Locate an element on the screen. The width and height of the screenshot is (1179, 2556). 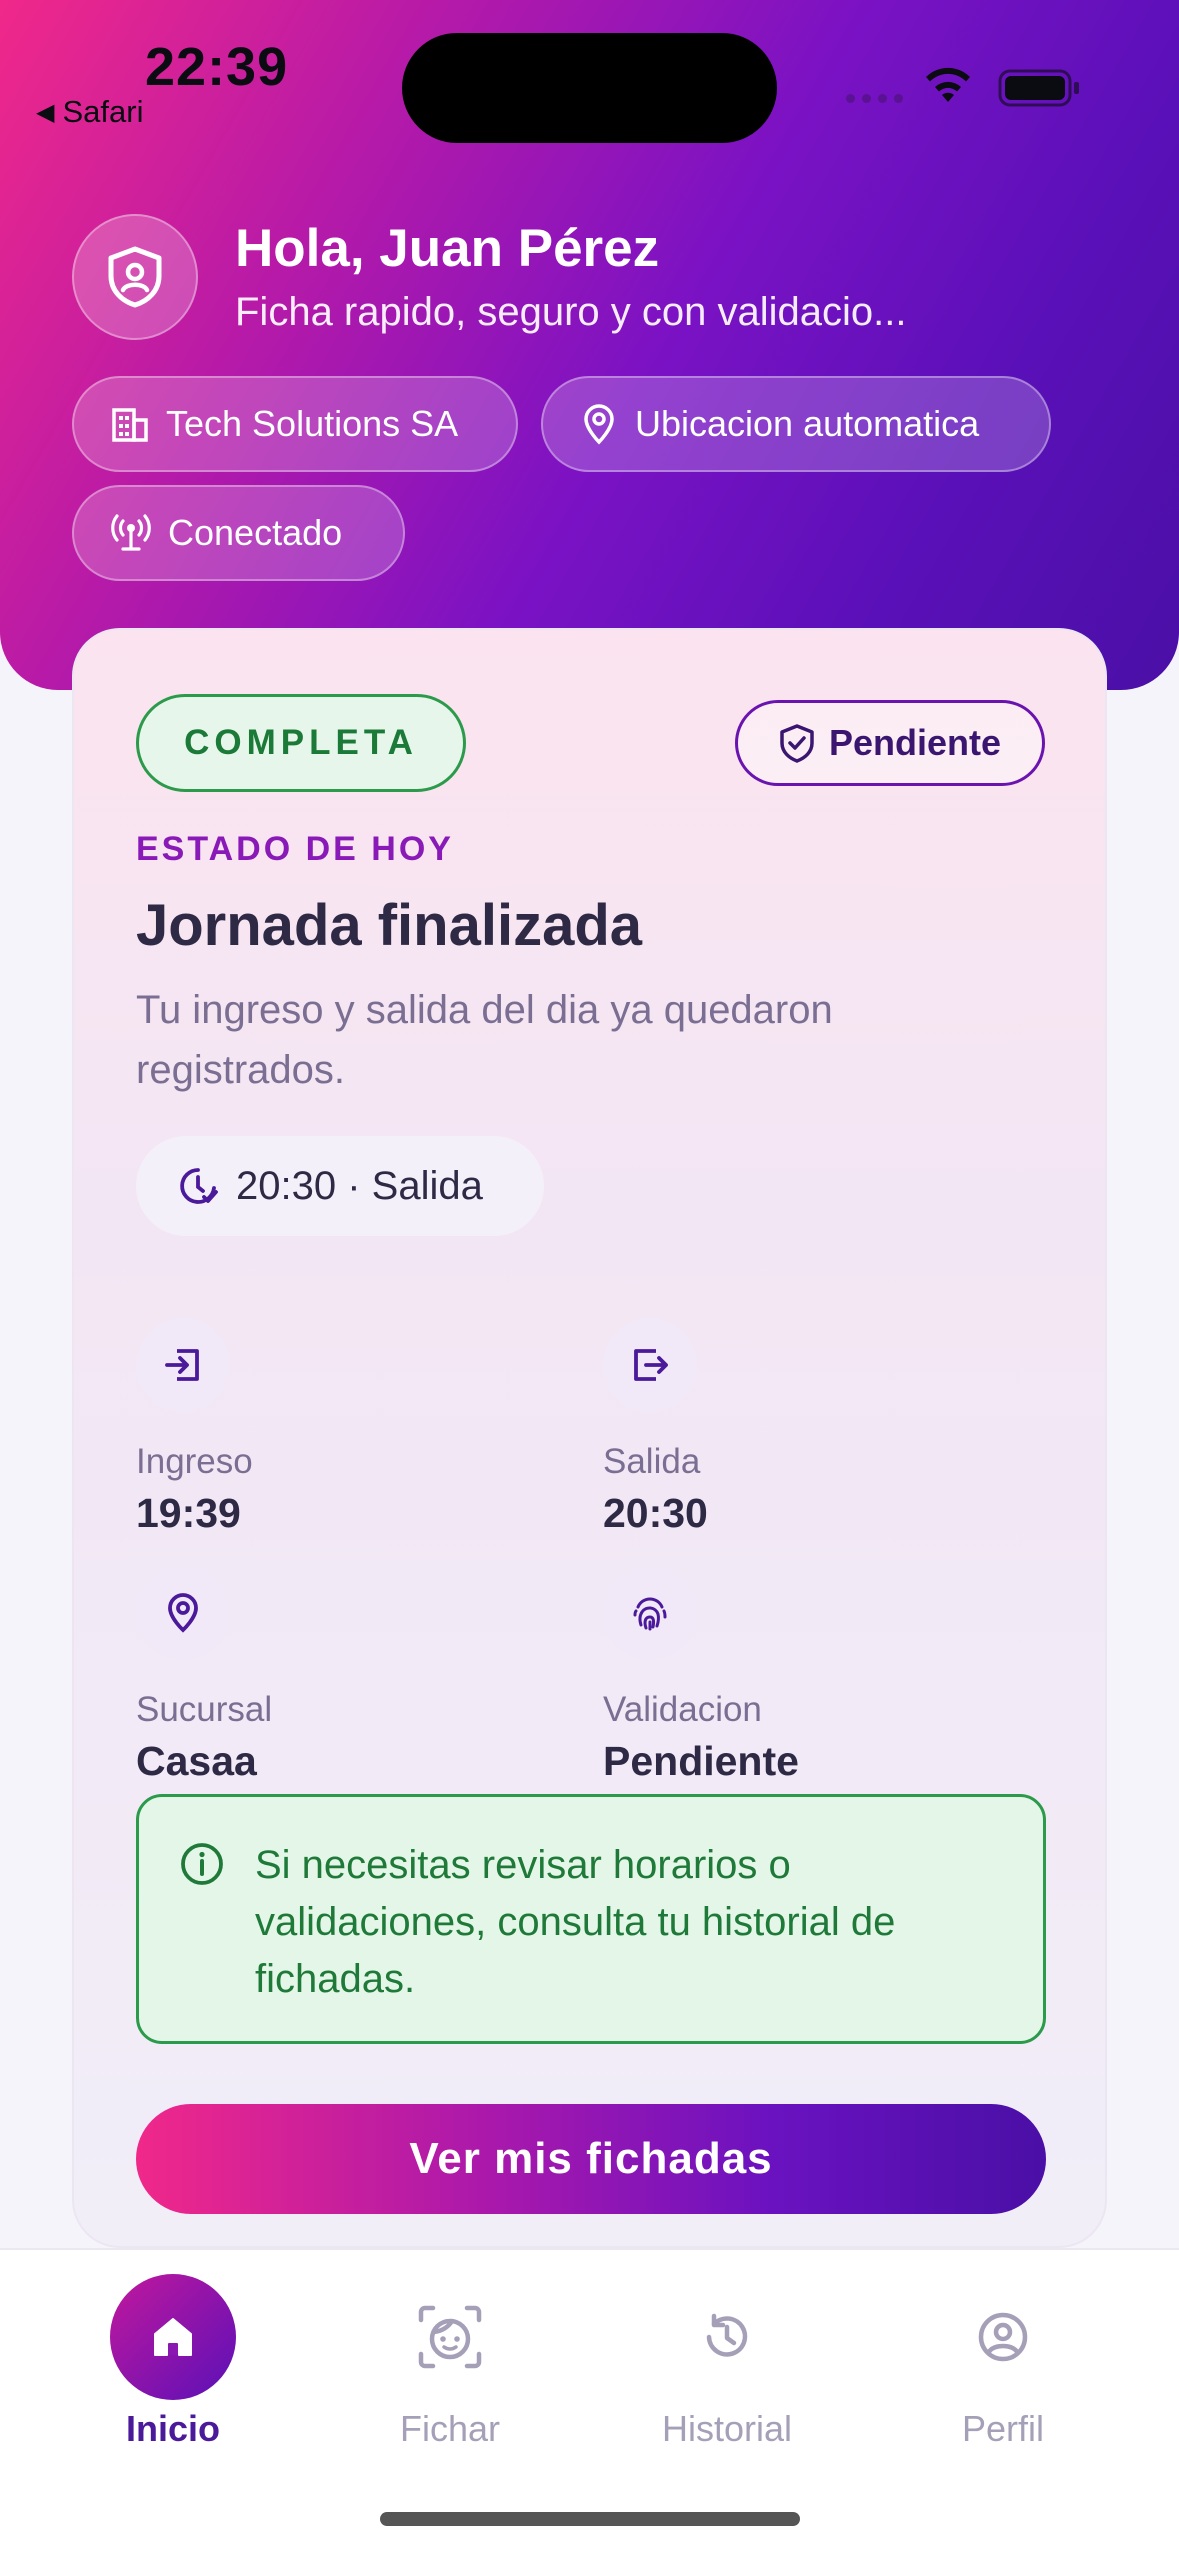
back-to-app-link: ◀ Safari is located at coordinates (89, 112).